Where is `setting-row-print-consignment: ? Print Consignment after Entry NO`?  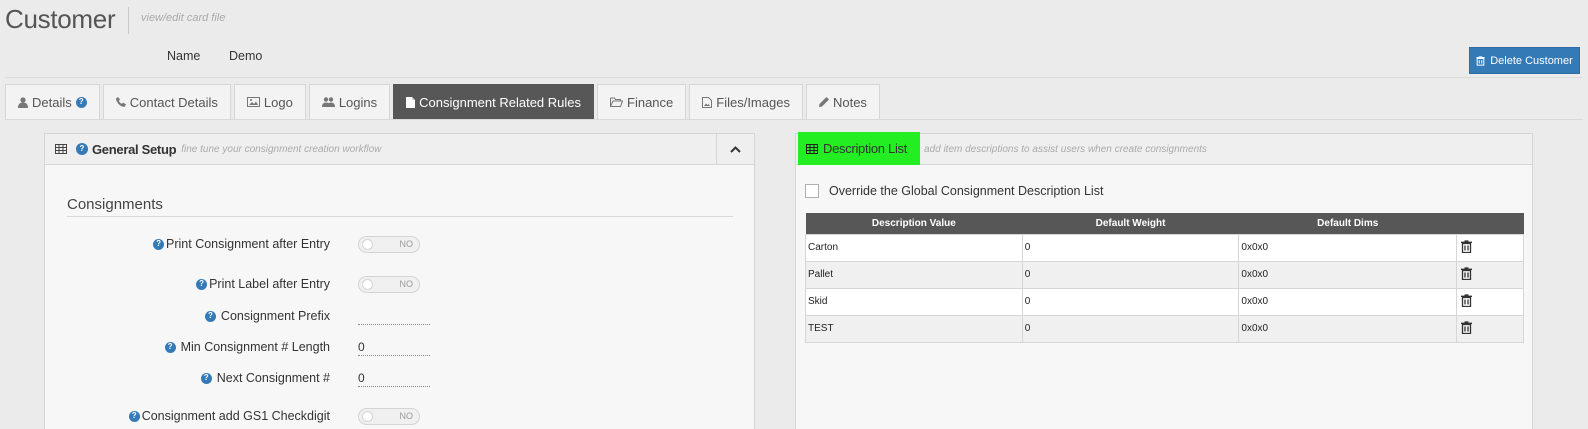
setting-row-print-consignment: ? Print Consignment after Entry NO is located at coordinates (245, 245).